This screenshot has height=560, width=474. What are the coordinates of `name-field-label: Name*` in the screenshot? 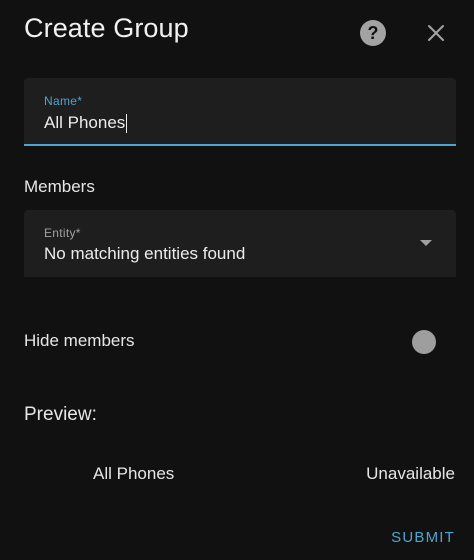 It's located at (63, 101).